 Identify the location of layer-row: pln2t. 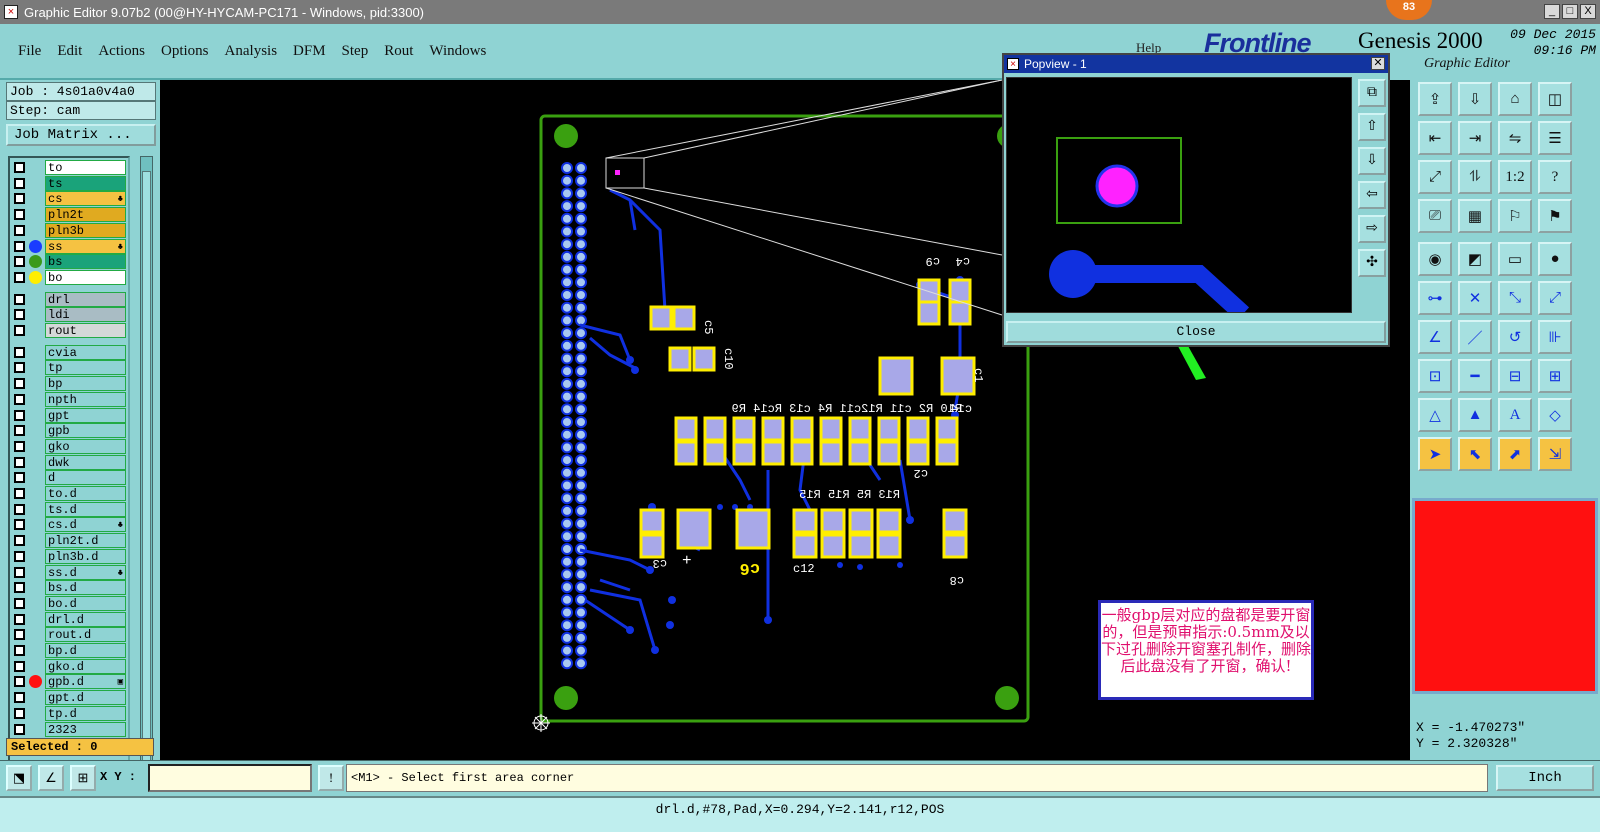
(70, 215).